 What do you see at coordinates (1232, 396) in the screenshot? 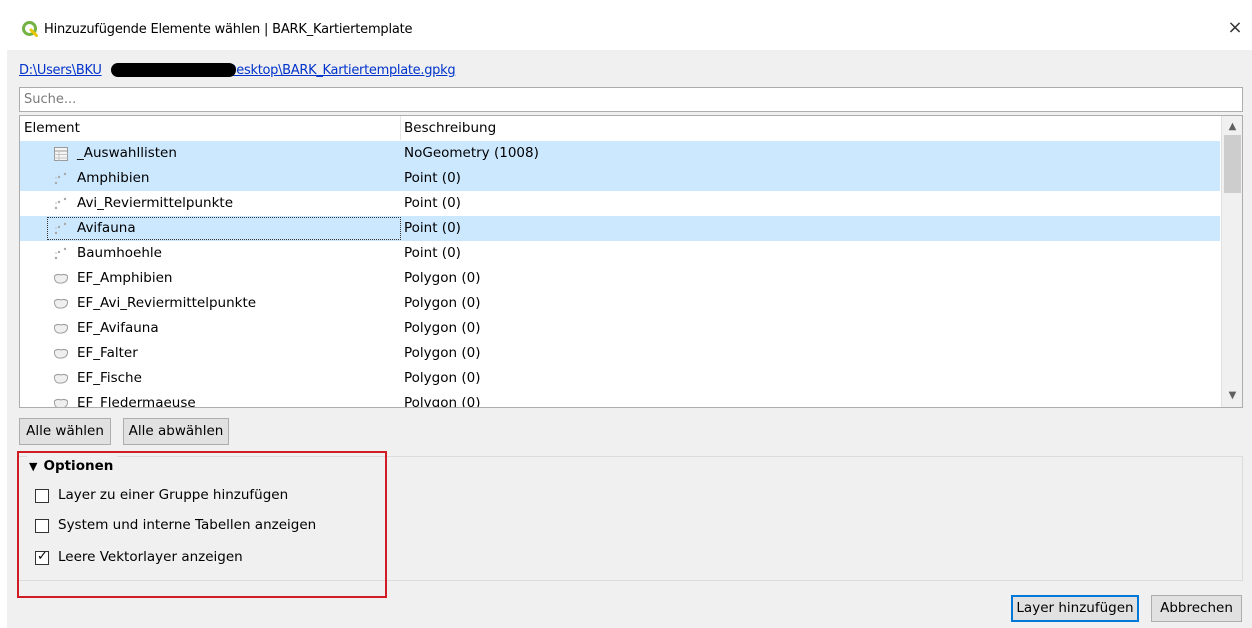
I see `scroll-down-icon: ▼` at bounding box center [1232, 396].